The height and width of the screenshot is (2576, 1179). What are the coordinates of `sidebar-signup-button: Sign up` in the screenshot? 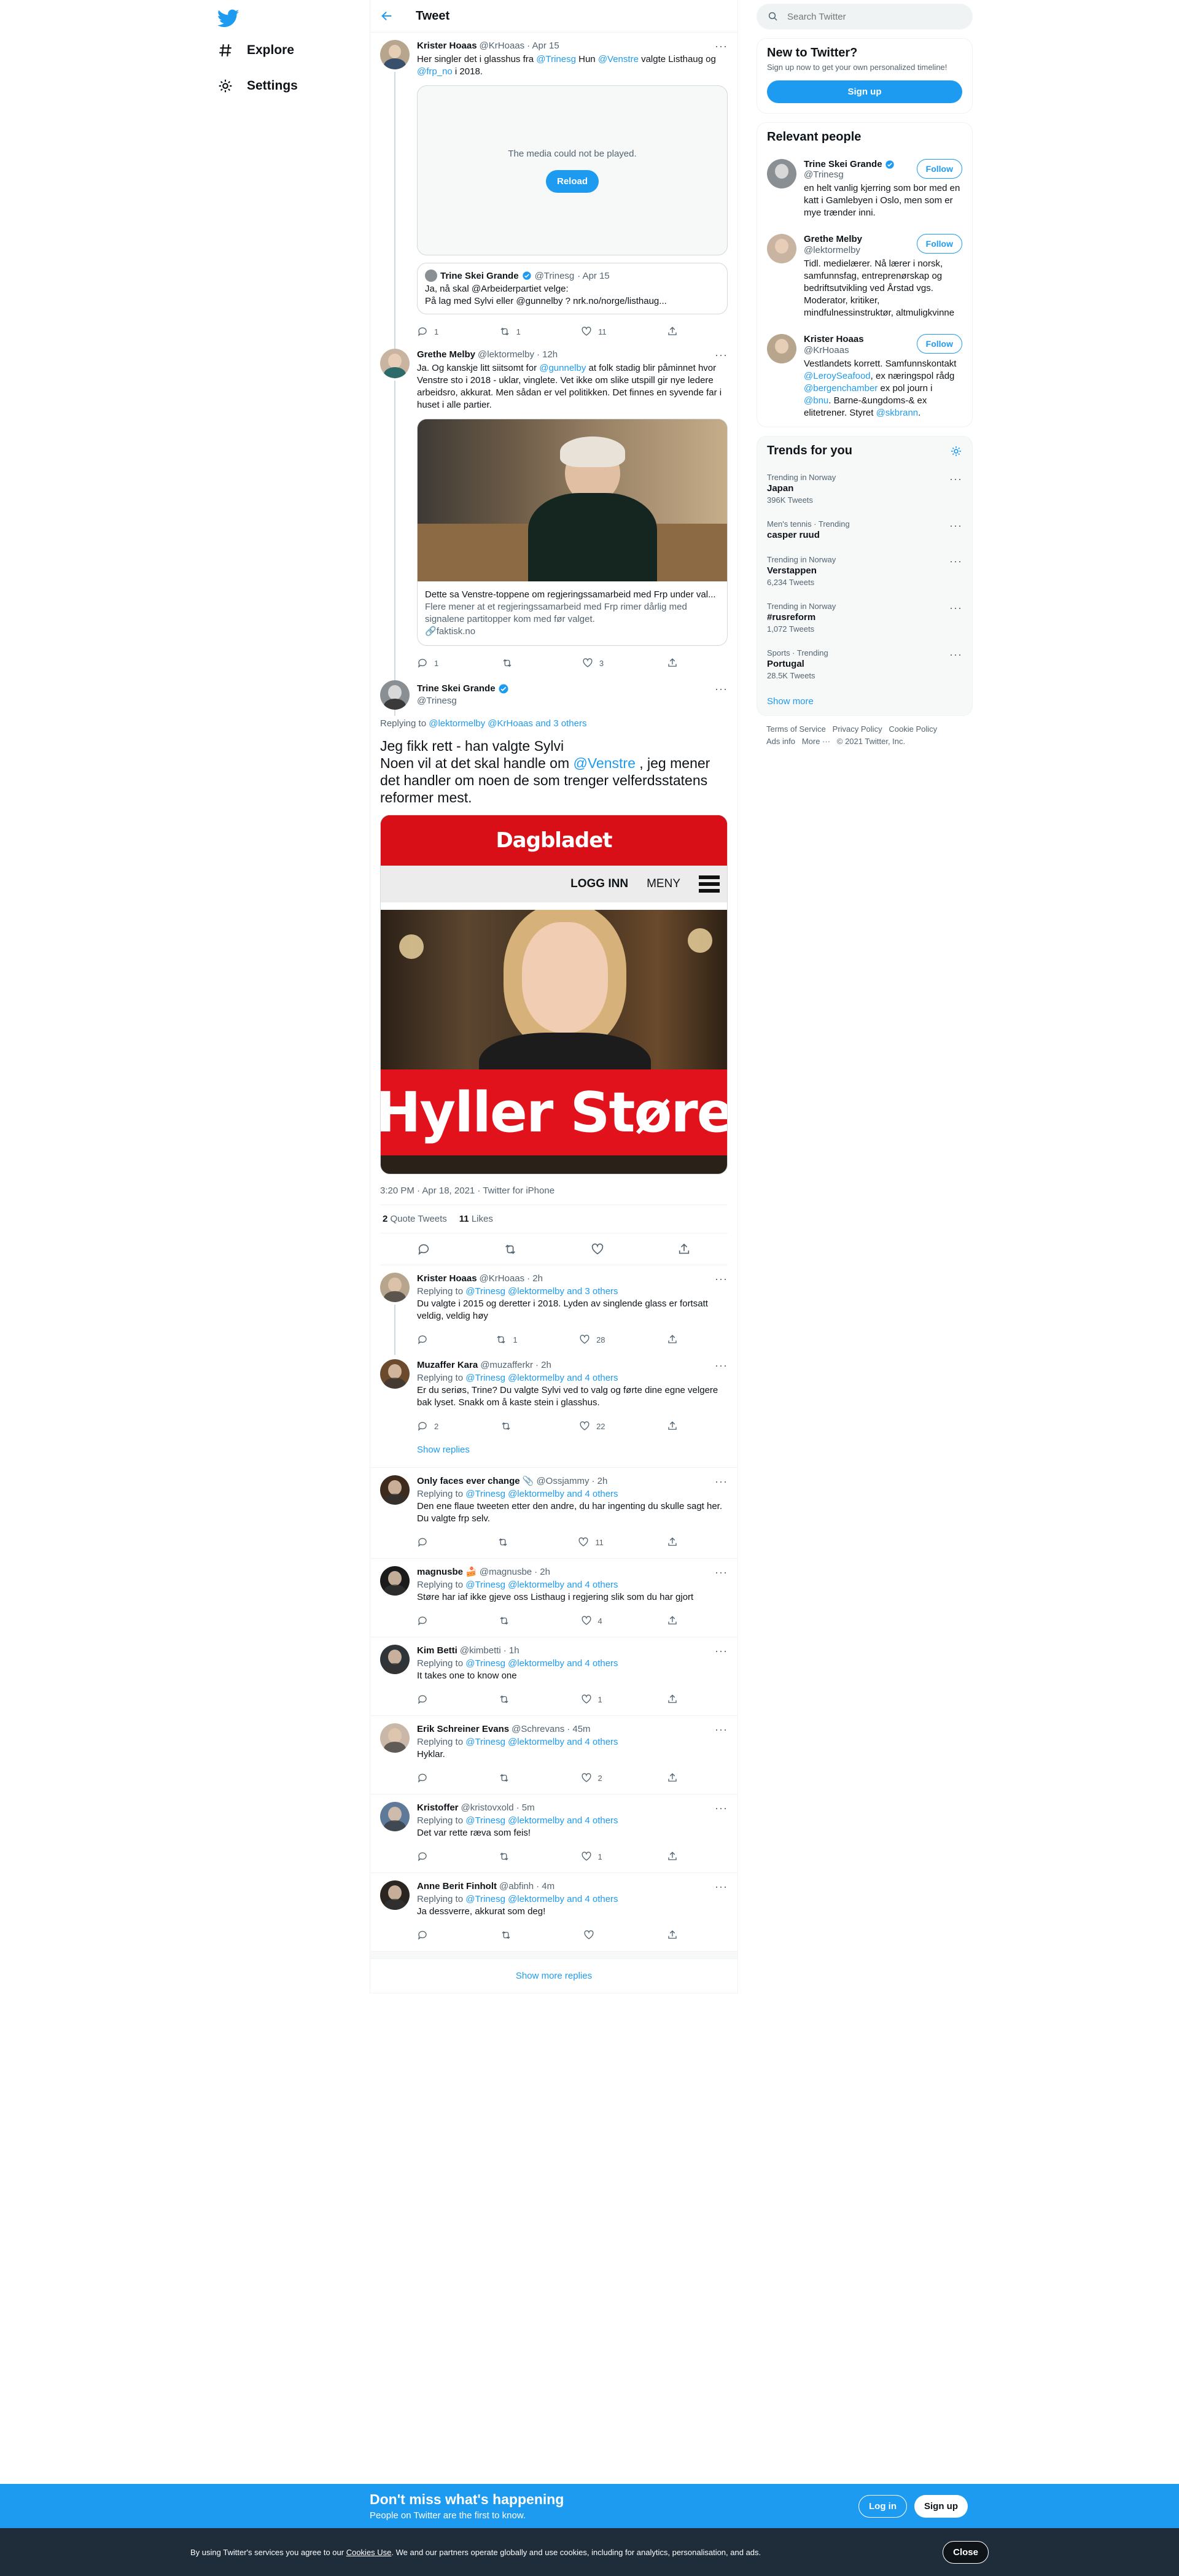 It's located at (864, 91).